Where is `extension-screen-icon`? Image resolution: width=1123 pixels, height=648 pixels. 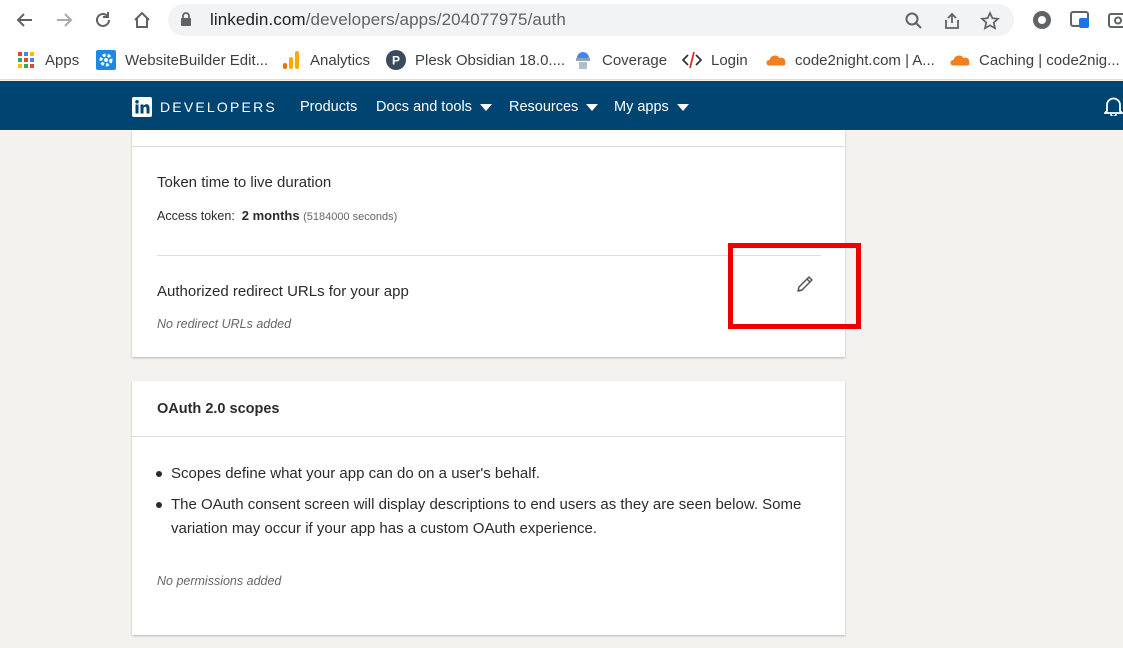 extension-screen-icon is located at coordinates (1080, 20).